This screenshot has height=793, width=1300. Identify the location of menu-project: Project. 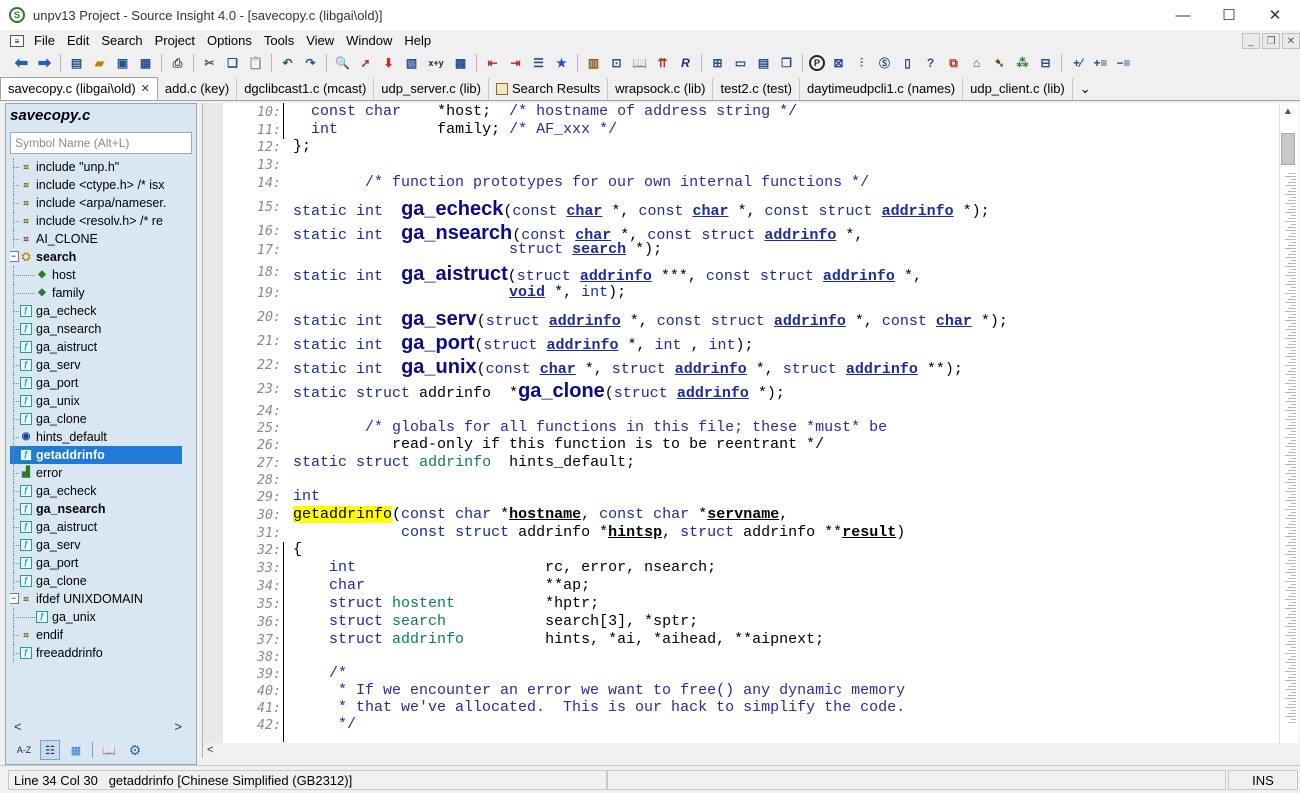
(175, 41).